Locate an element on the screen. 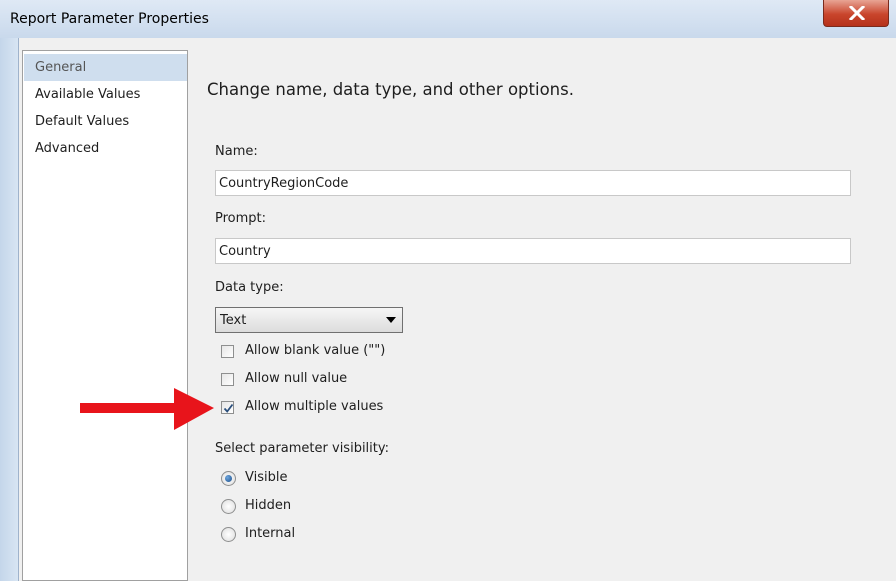 The image size is (896, 581). nav-item-advanced: Advanced is located at coordinates (105, 148).